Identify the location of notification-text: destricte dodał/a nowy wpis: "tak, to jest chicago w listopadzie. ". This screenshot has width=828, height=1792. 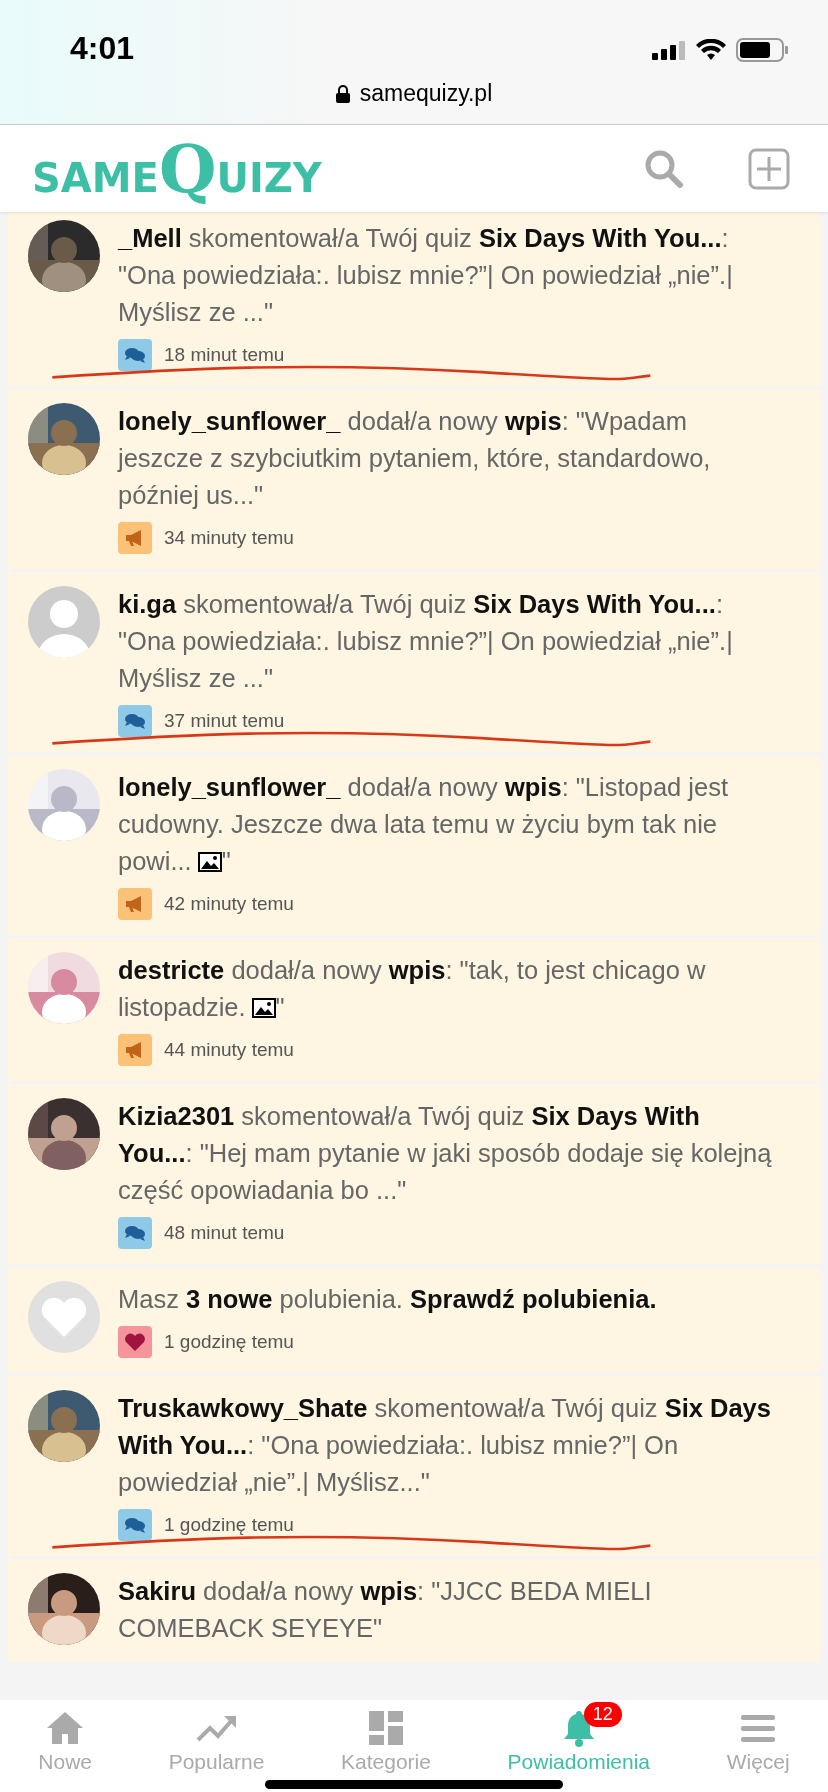
(412, 989).